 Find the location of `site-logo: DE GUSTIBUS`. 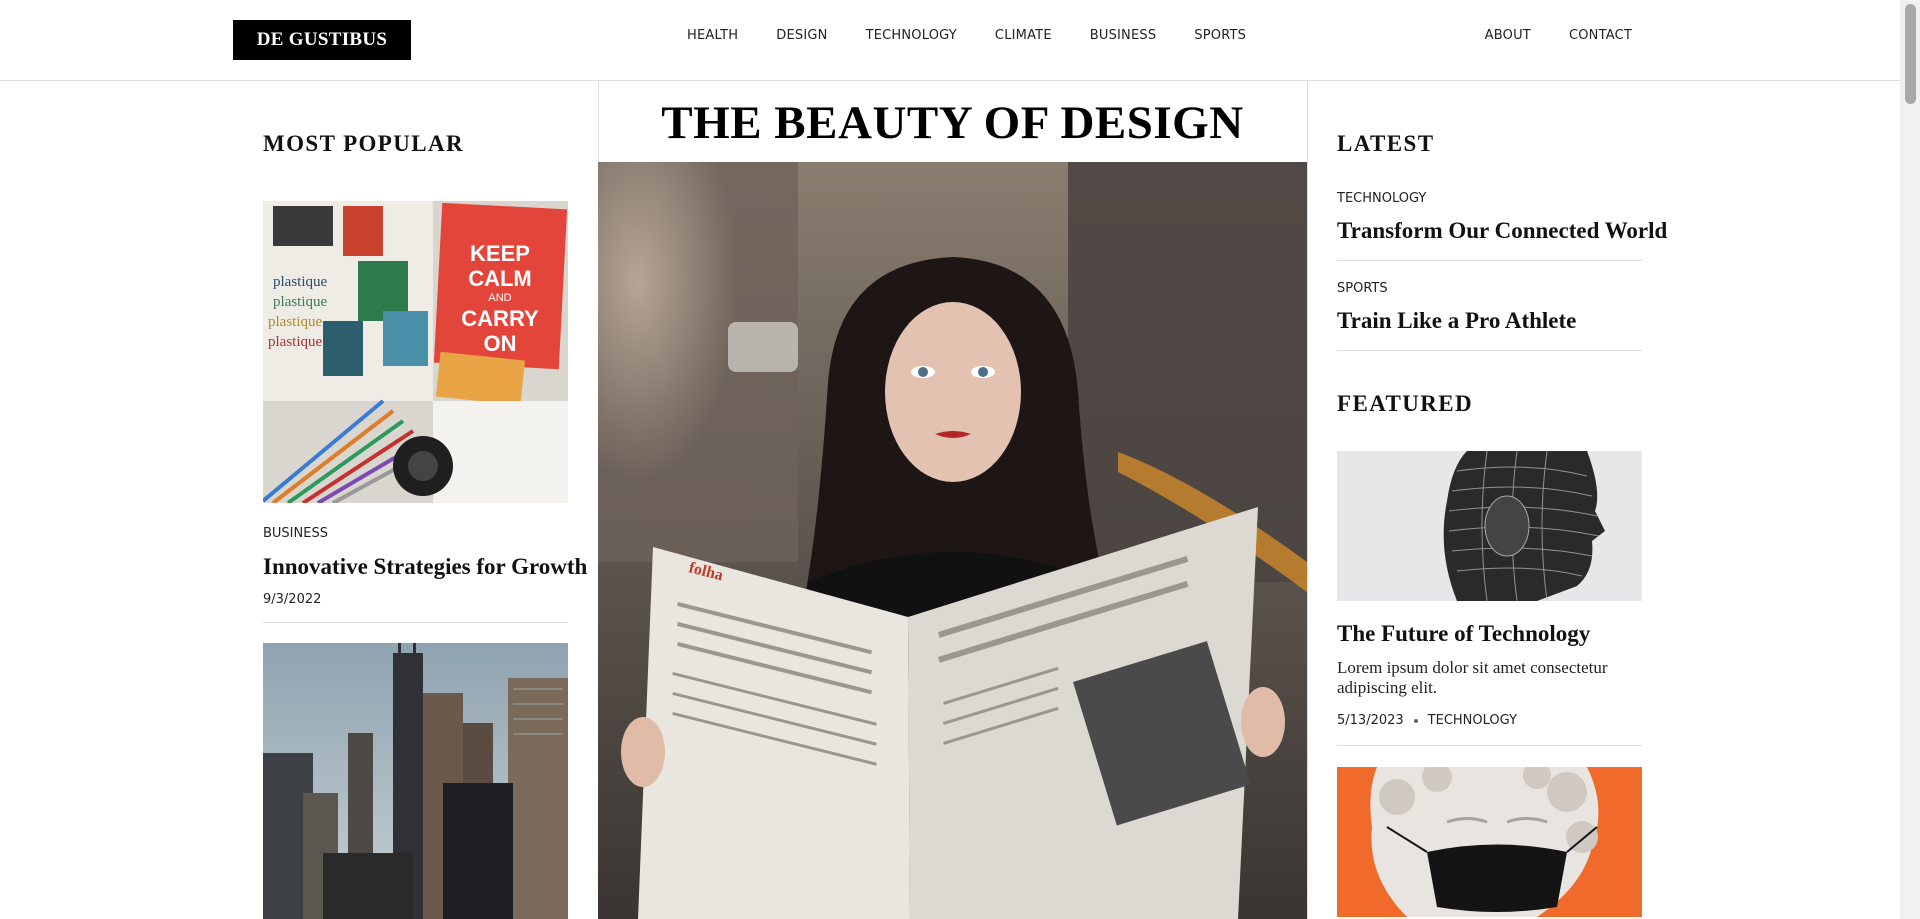

site-logo: DE GUSTIBUS is located at coordinates (322, 40).